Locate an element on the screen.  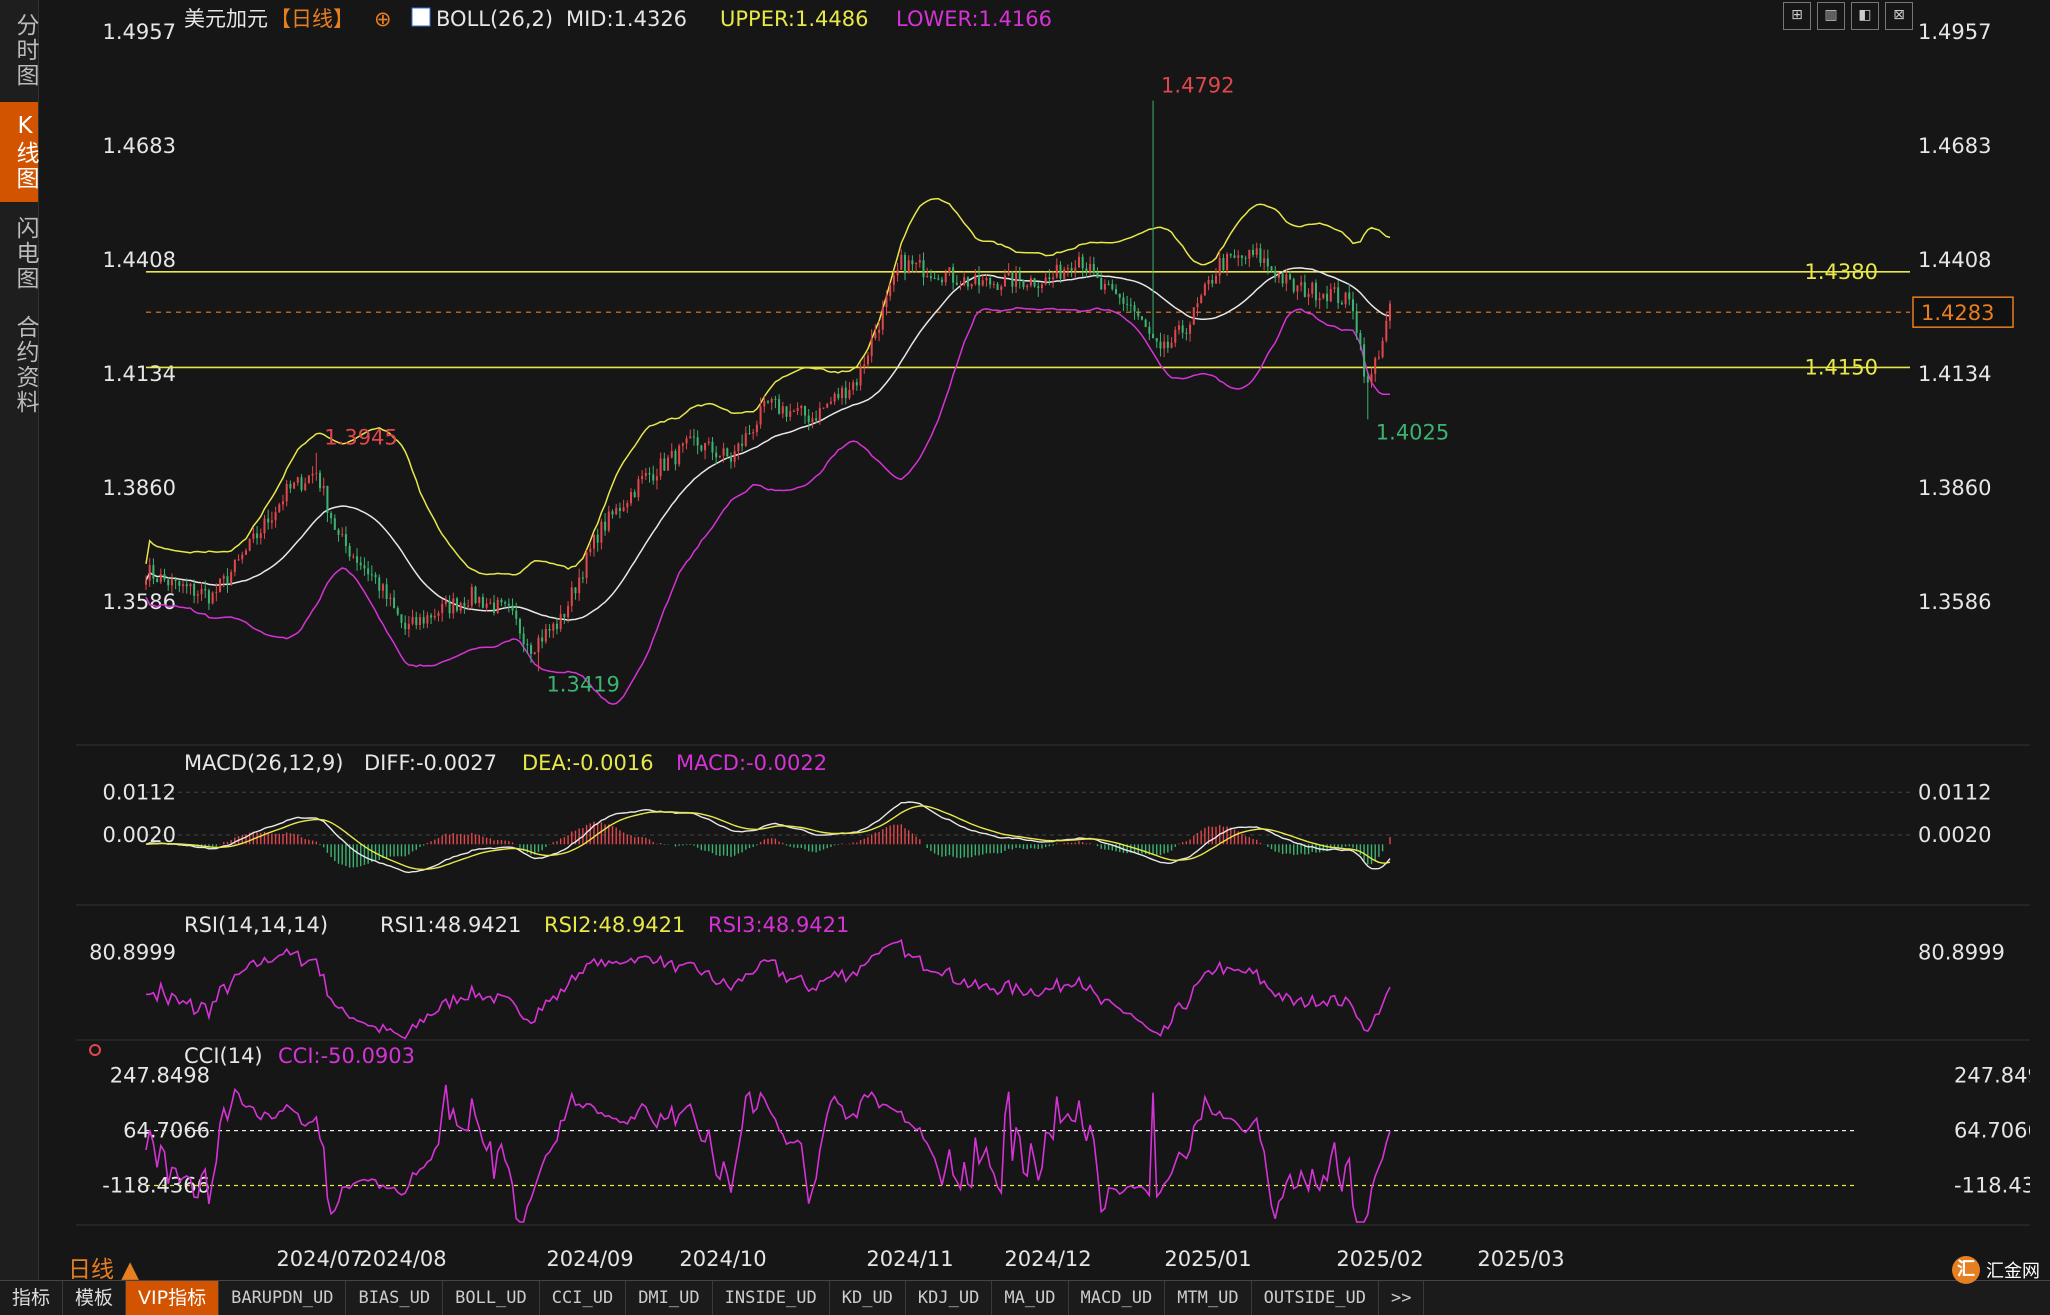
indicator-tab-10: KDJ_UD is located at coordinates (949, 1298).